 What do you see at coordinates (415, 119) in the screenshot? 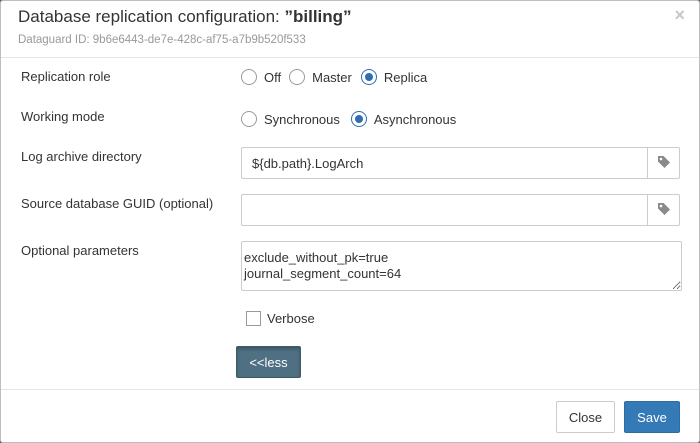
I see `working-mode-asynchronous-label: Asynchronous` at bounding box center [415, 119].